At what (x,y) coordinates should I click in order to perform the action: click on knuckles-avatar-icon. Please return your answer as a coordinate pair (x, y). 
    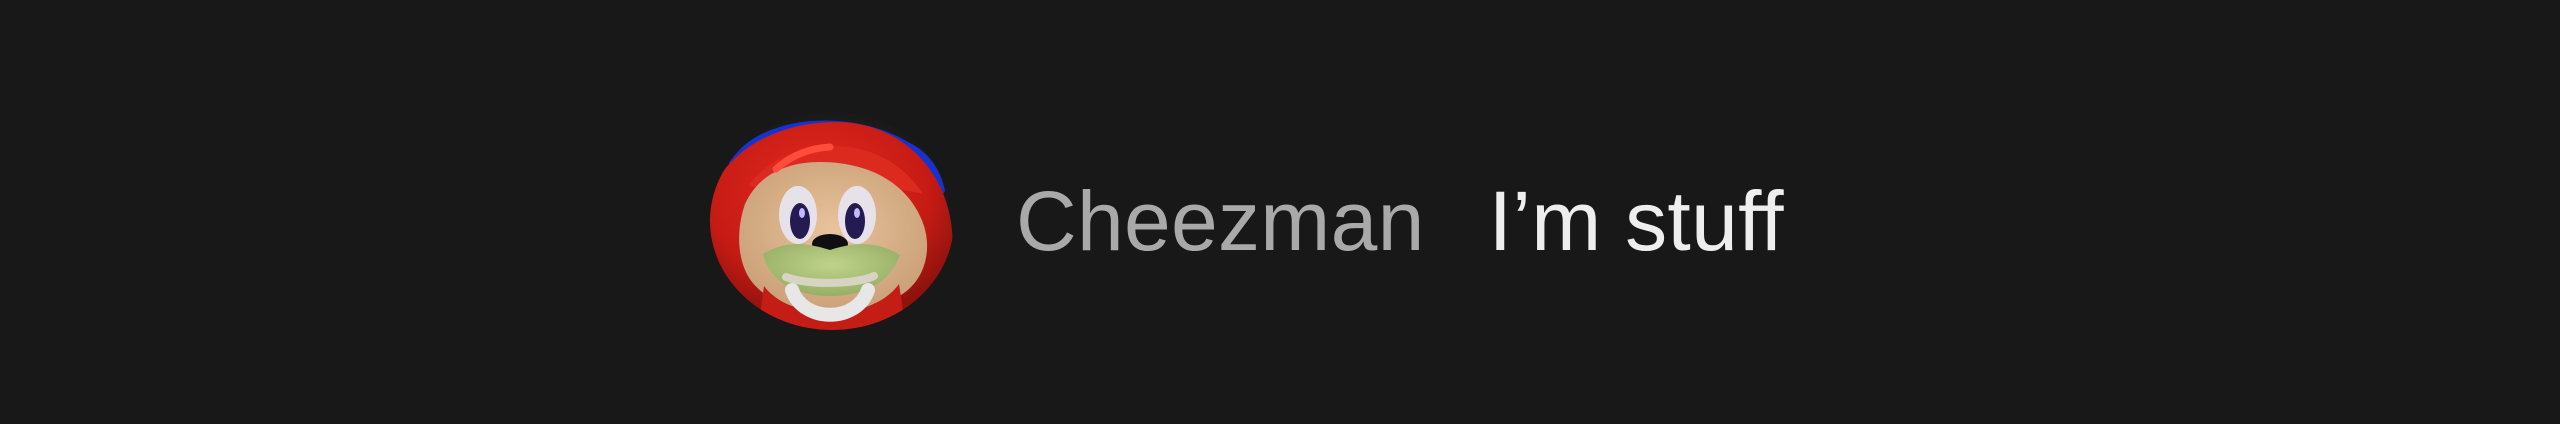
    Looking at the image, I should click on (832, 221).